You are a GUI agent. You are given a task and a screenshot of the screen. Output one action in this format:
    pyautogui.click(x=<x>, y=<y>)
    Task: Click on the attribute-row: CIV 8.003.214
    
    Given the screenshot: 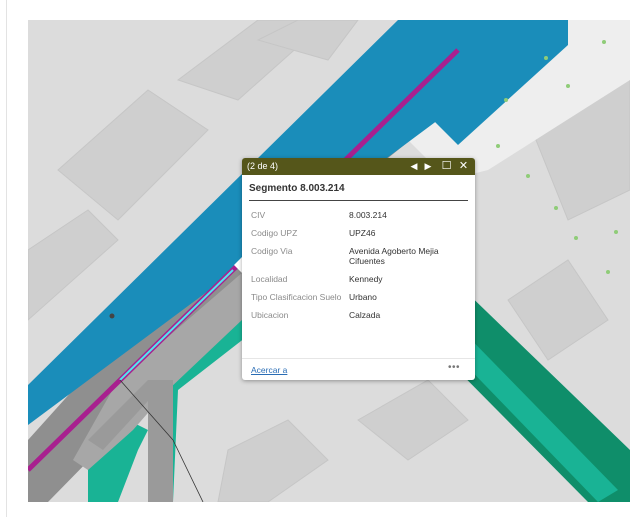 What is the action you would take?
    pyautogui.click(x=359, y=215)
    